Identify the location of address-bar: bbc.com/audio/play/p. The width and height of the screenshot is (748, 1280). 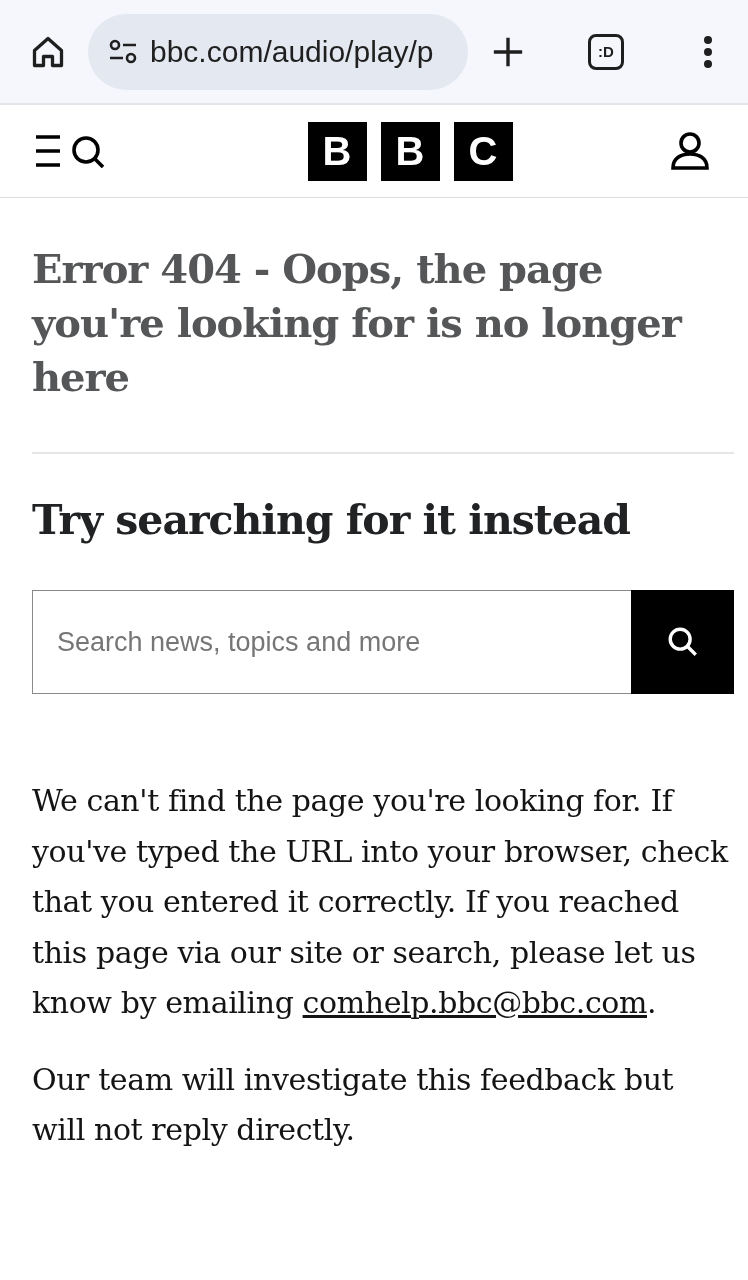
(278, 51).